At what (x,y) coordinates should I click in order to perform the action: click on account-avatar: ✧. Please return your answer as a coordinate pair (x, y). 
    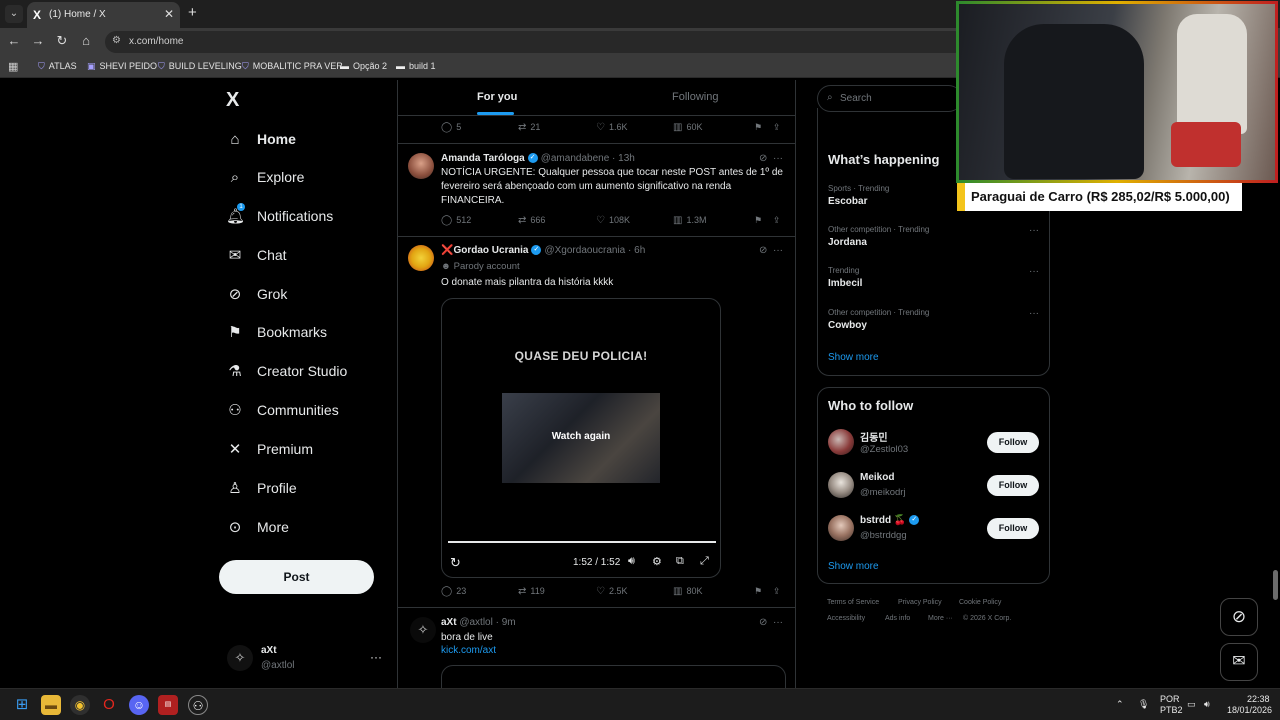
    Looking at the image, I should click on (240, 658).